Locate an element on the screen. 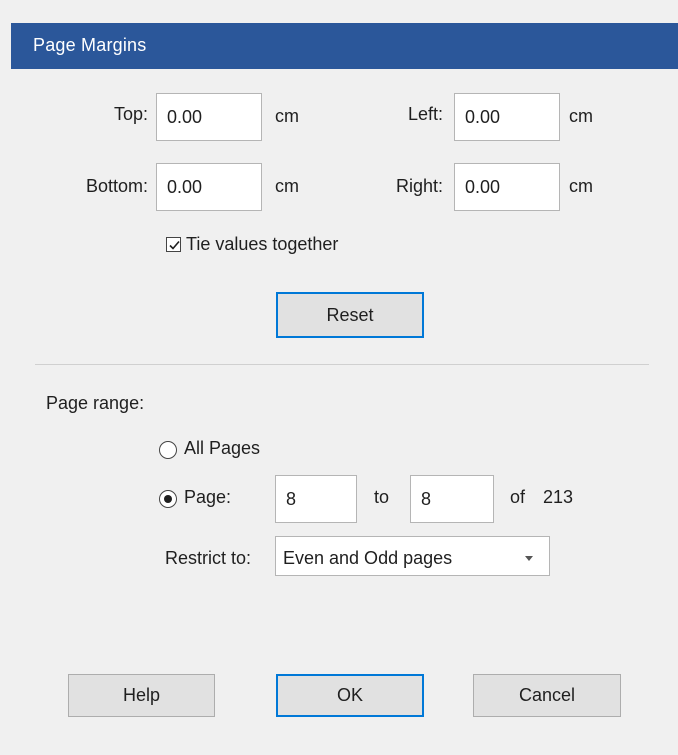 The height and width of the screenshot is (755, 678). radio-selected-dot is located at coordinates (168, 499).